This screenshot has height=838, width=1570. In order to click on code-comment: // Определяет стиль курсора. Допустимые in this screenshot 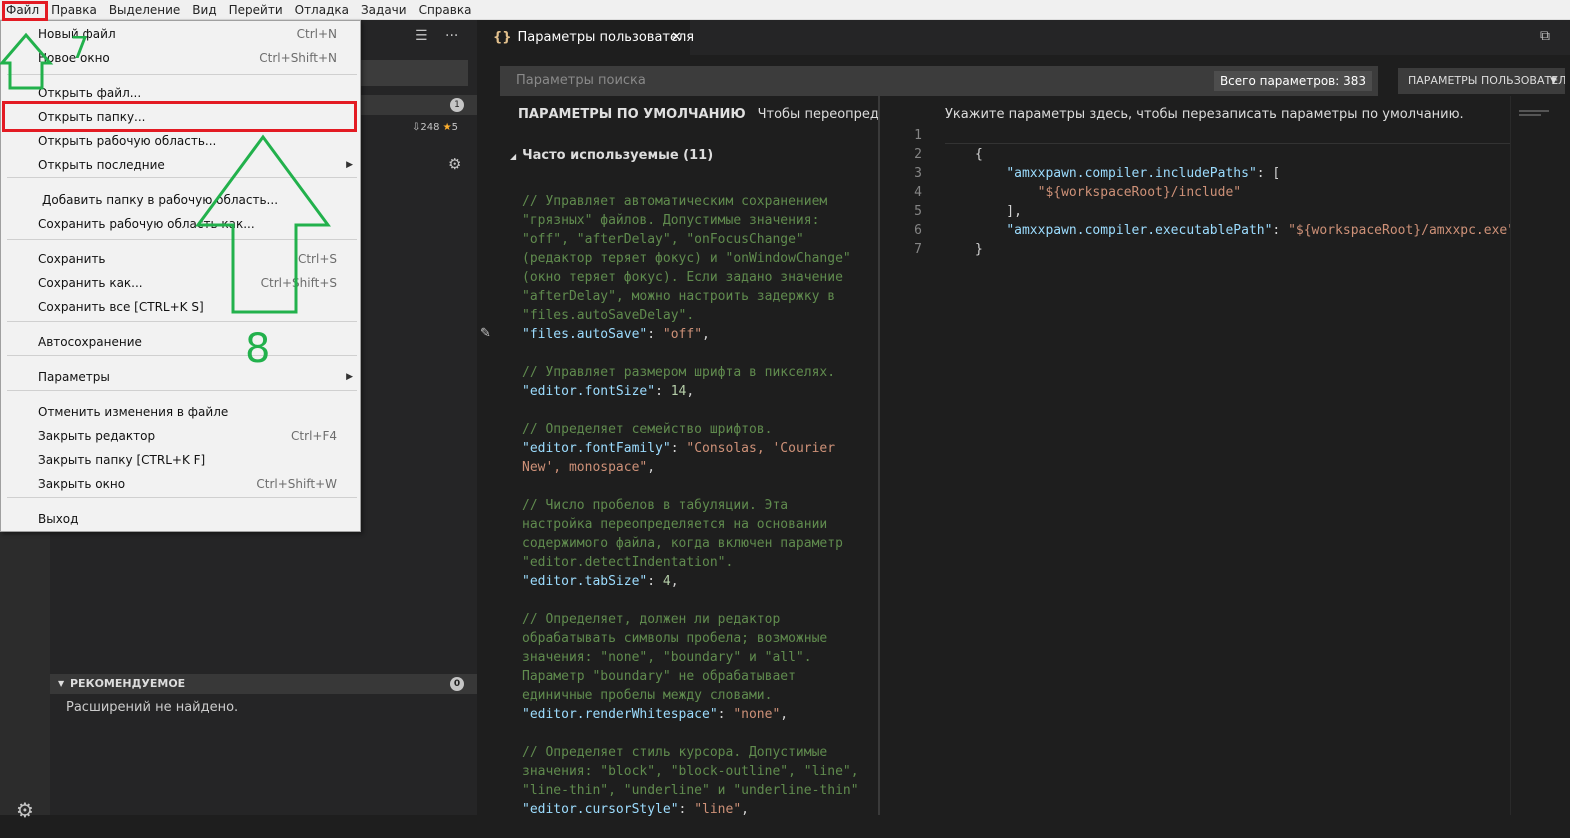, I will do `click(675, 752)`.